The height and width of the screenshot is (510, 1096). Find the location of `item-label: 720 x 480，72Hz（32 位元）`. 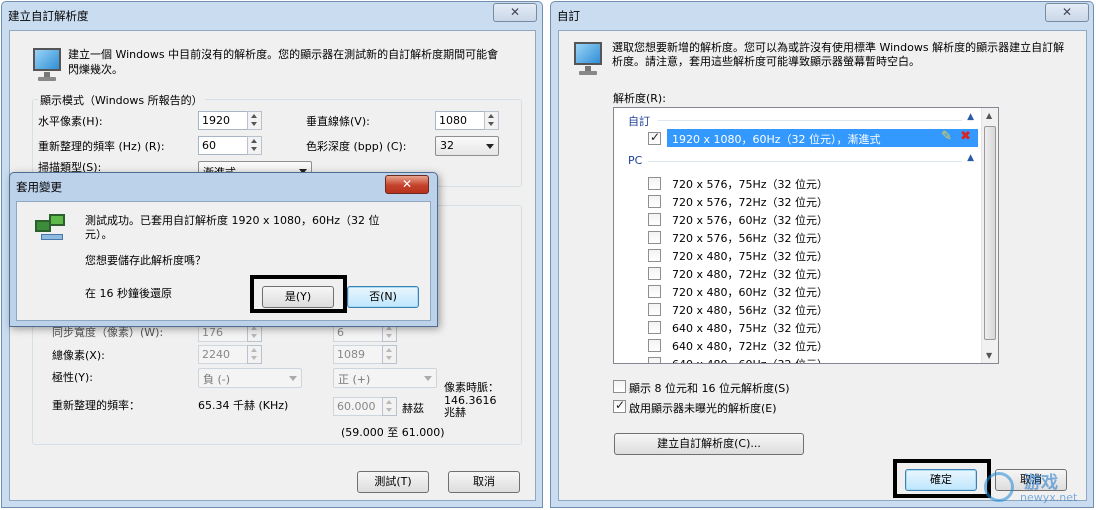

item-label: 720 x 480，72Hz（32 位元） is located at coordinates (750, 274).